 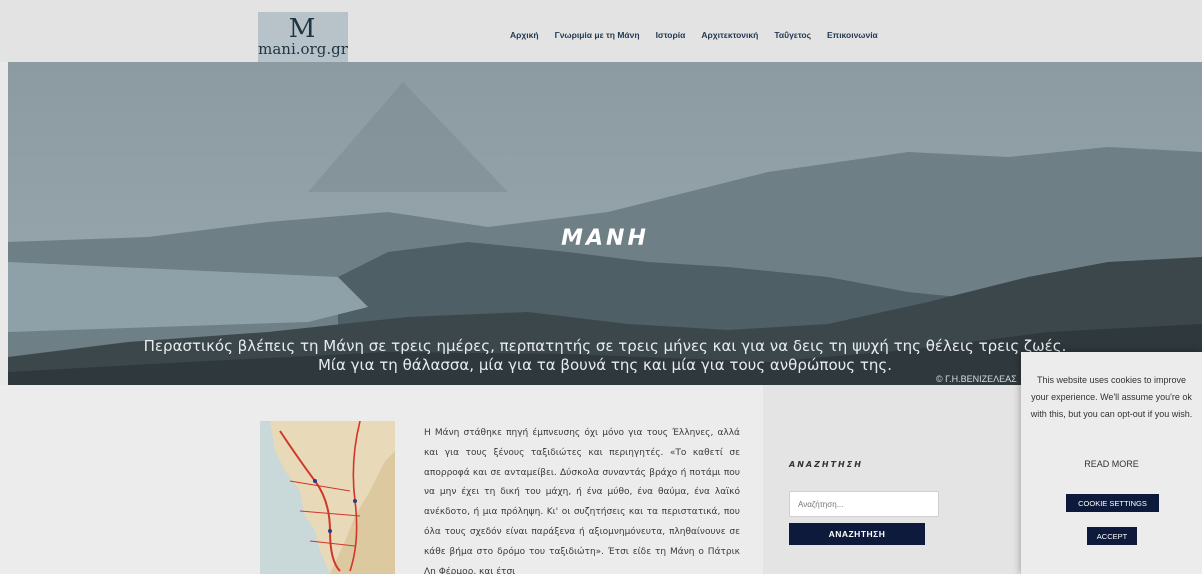 I want to click on cookie-read-more-link: READ MORE, so click(x=1111, y=464).